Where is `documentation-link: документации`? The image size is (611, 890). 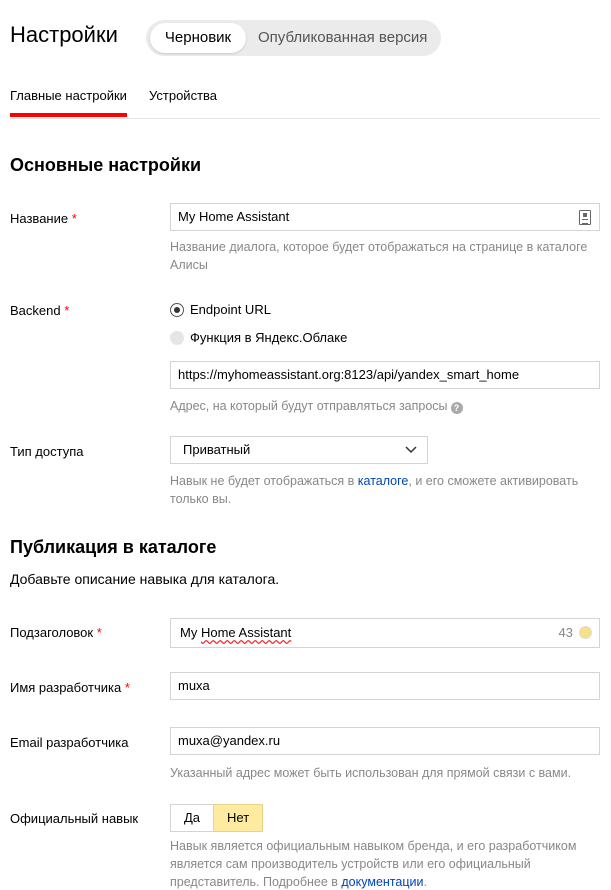
documentation-link: документации is located at coordinates (382, 882).